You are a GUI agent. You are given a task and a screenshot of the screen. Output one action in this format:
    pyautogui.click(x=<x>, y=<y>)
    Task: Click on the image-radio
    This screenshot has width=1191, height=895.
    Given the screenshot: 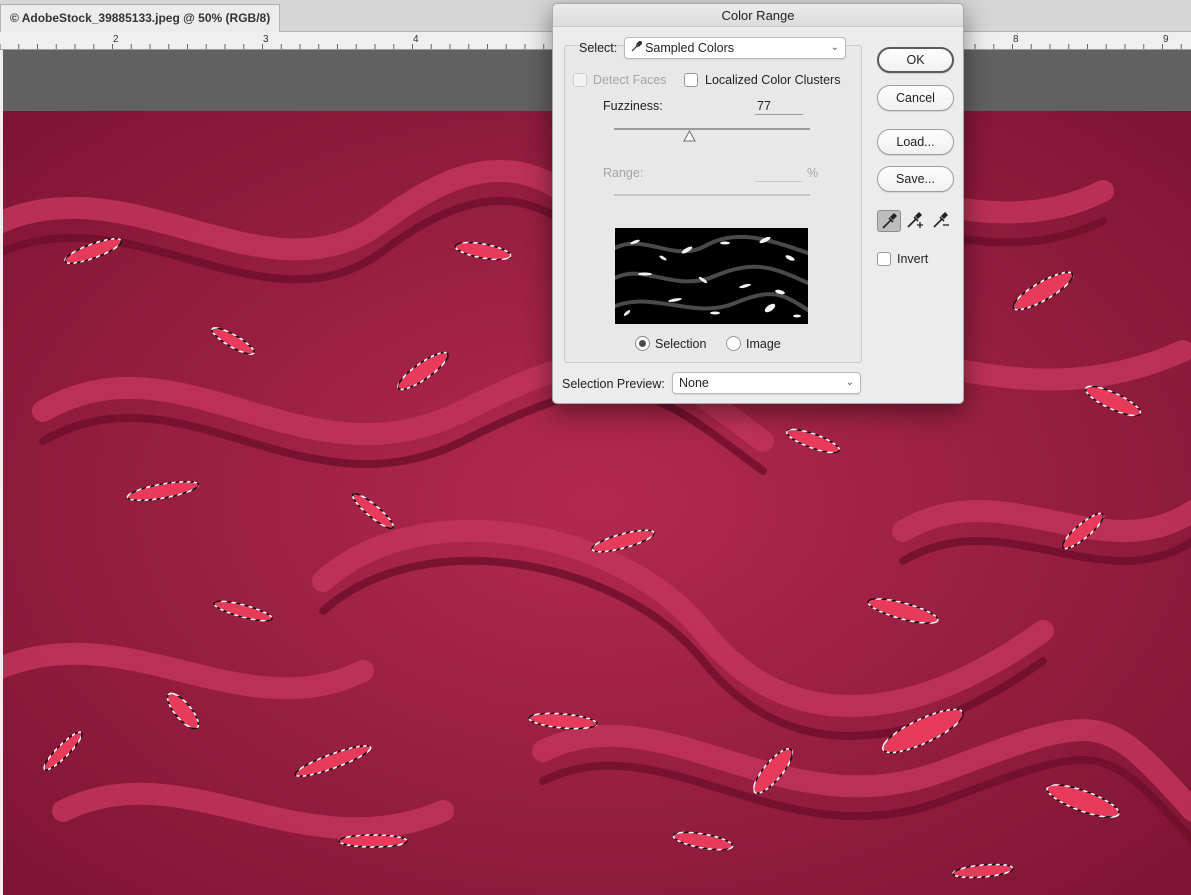 What is the action you would take?
    pyautogui.click(x=733, y=343)
    